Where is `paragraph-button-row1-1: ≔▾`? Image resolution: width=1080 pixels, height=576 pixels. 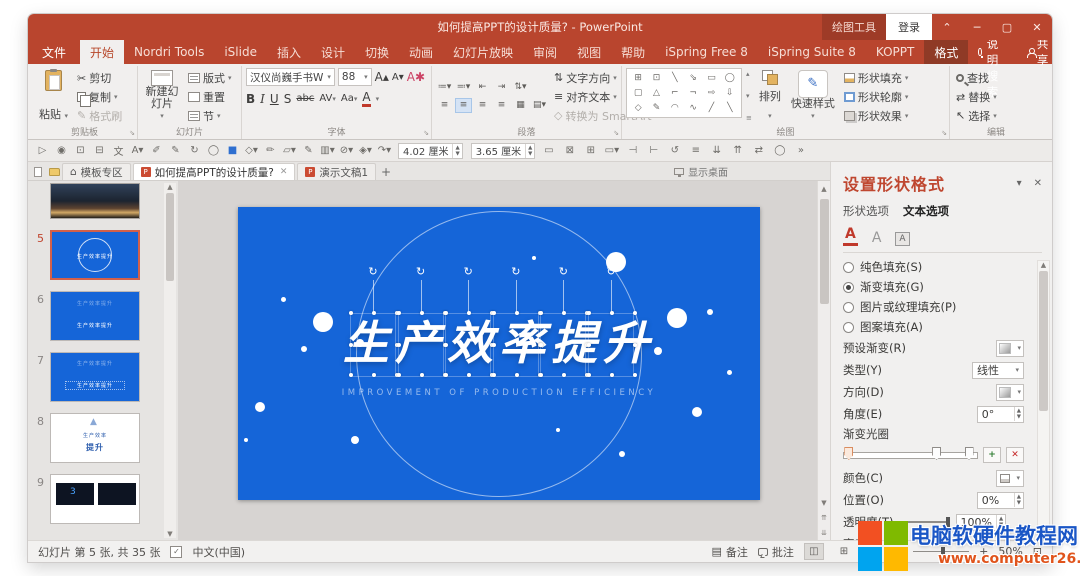
paragraph-button-row1-1: ≔▾ is located at coordinates (444, 87).